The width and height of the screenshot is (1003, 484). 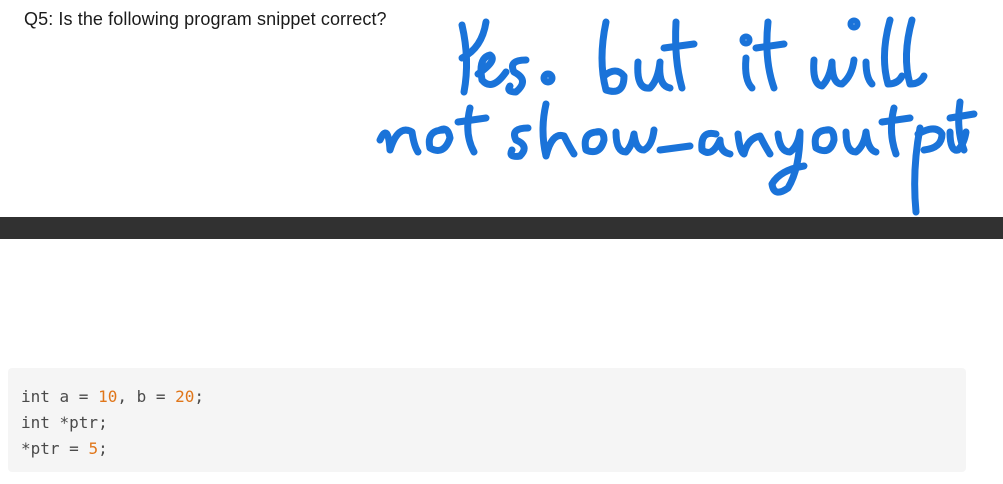 I want to click on code-number: 20, so click(x=185, y=396).